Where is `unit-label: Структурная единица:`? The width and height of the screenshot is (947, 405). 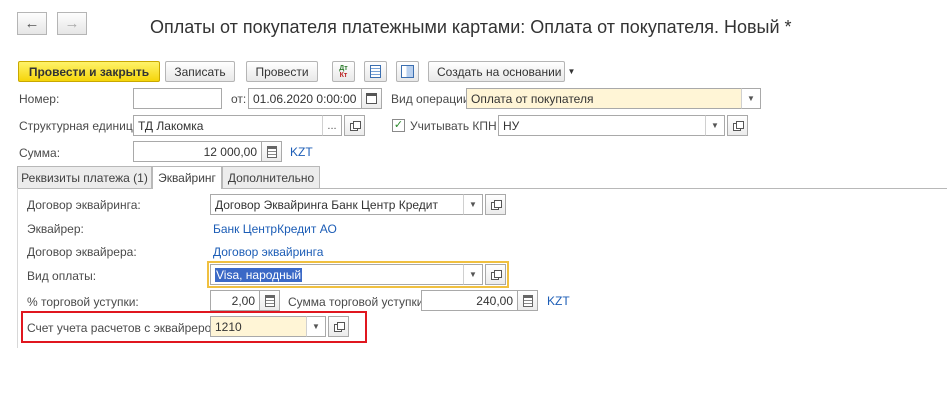 unit-label: Структурная единица: is located at coordinates (81, 126).